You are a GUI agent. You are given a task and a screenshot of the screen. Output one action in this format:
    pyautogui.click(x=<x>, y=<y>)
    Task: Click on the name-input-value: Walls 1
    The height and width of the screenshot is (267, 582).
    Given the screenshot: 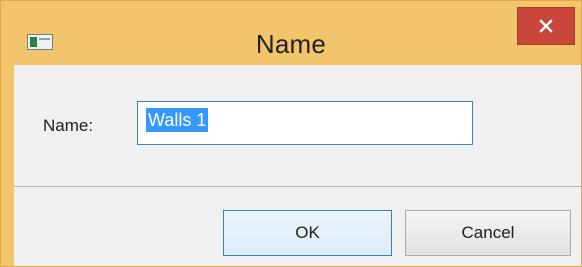 What is the action you would take?
    pyautogui.click(x=177, y=120)
    